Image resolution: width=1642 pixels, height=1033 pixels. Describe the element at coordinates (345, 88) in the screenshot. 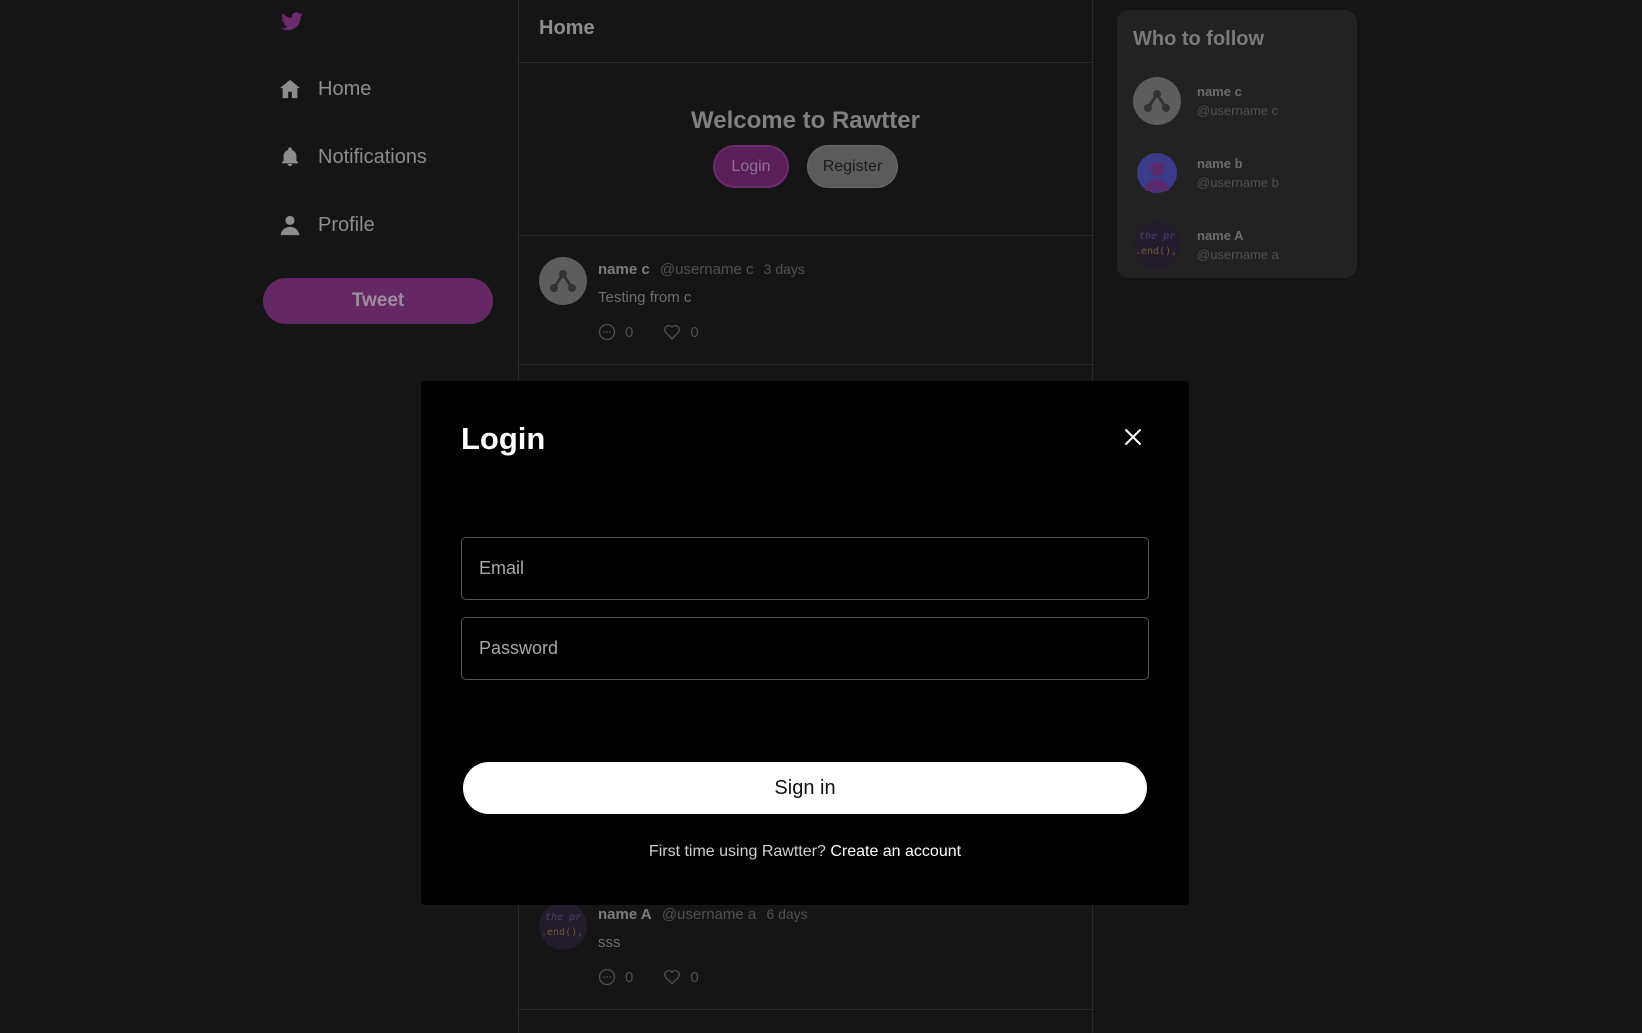

I see `sidebar-item-label: Home` at that location.